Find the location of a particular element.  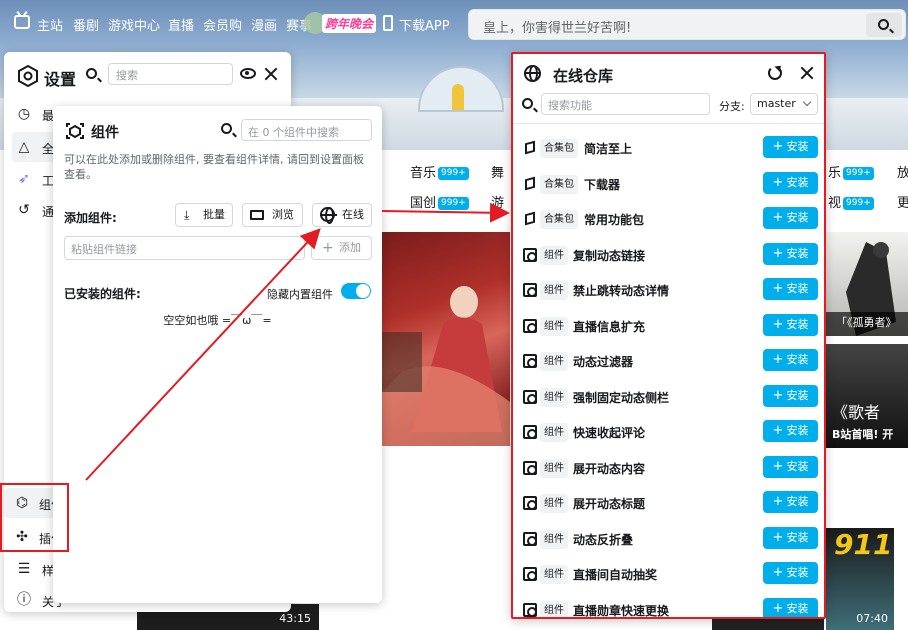

arrow-sidebar-to-online is located at coordinates (203, 354).